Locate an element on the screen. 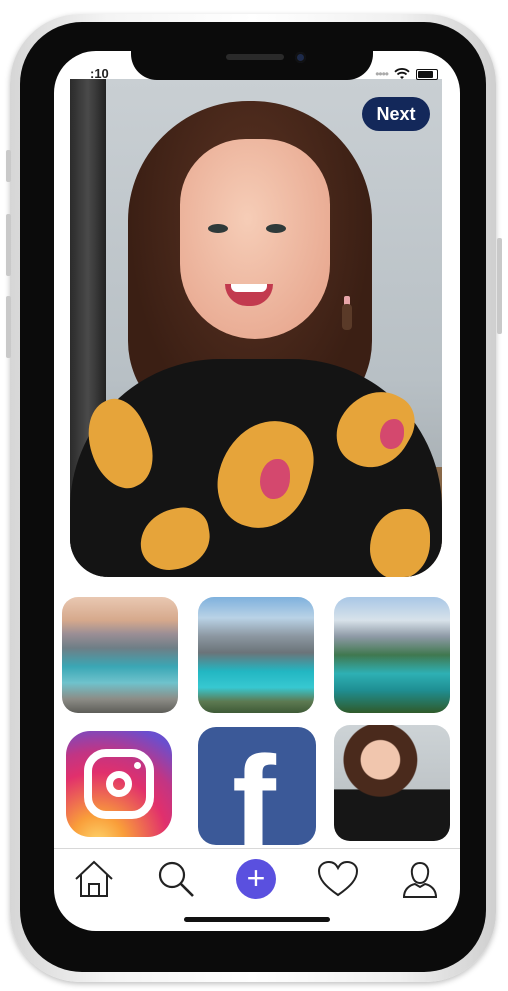  battery-icon is located at coordinates (427, 74).